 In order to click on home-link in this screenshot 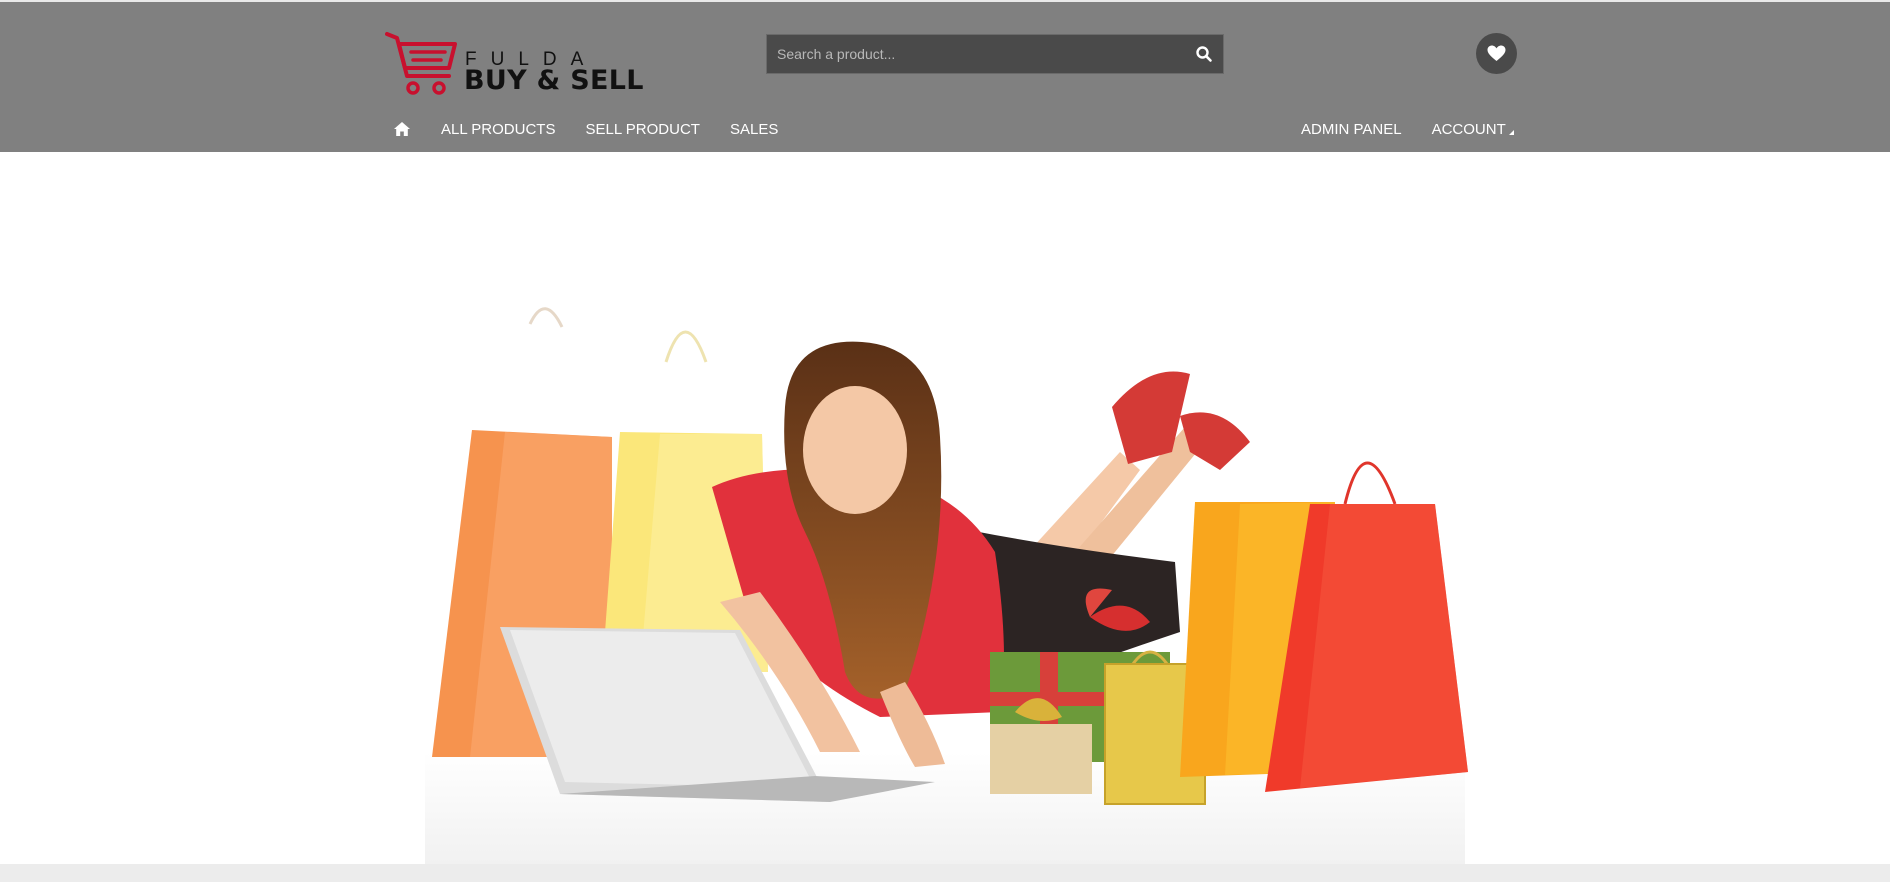, I will do `click(402, 129)`.